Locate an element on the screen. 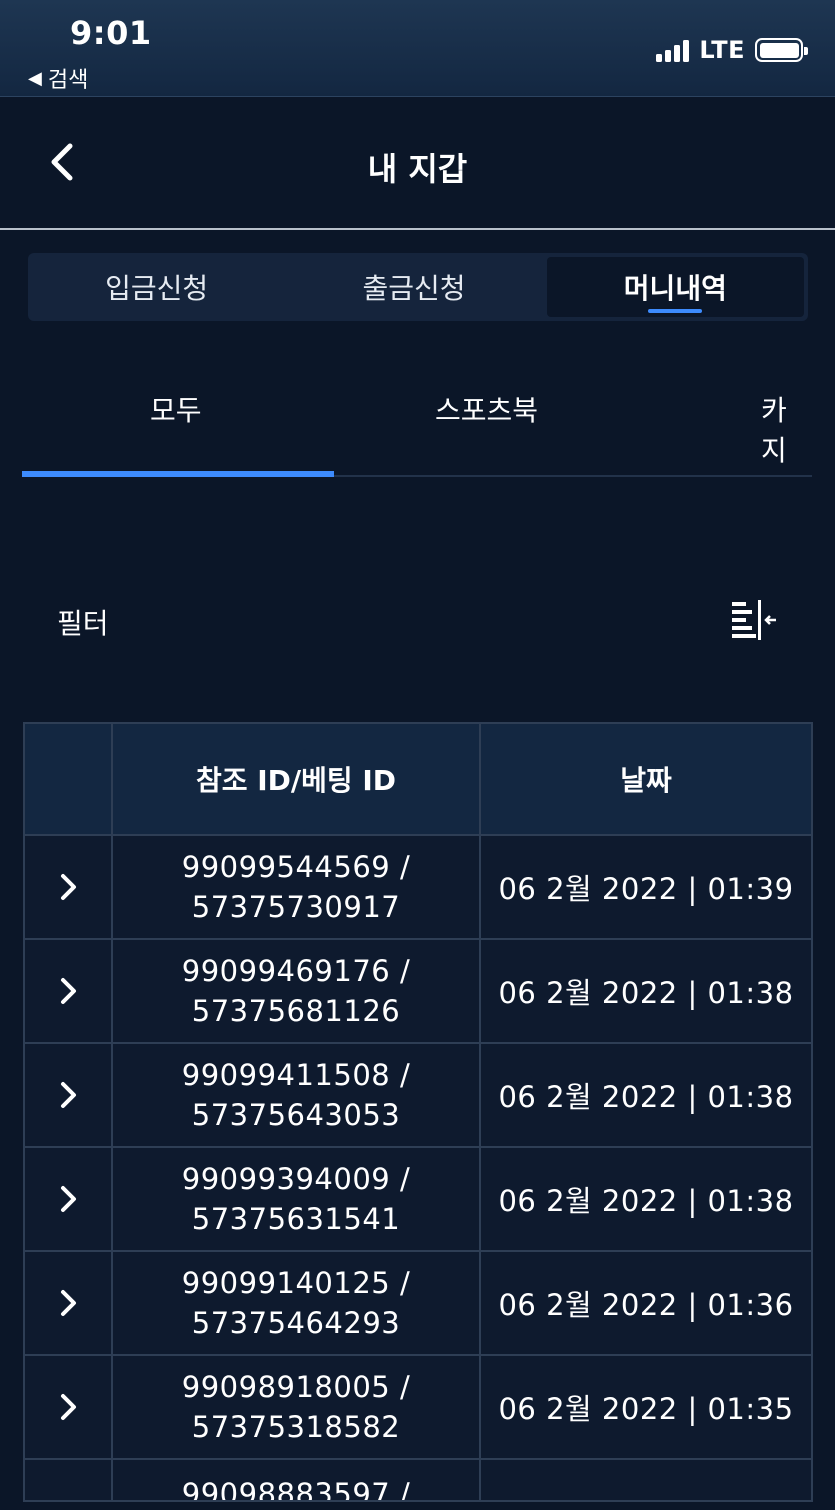 This screenshot has height=1510, width=835. filter-label: 필터 is located at coordinates (83, 622).